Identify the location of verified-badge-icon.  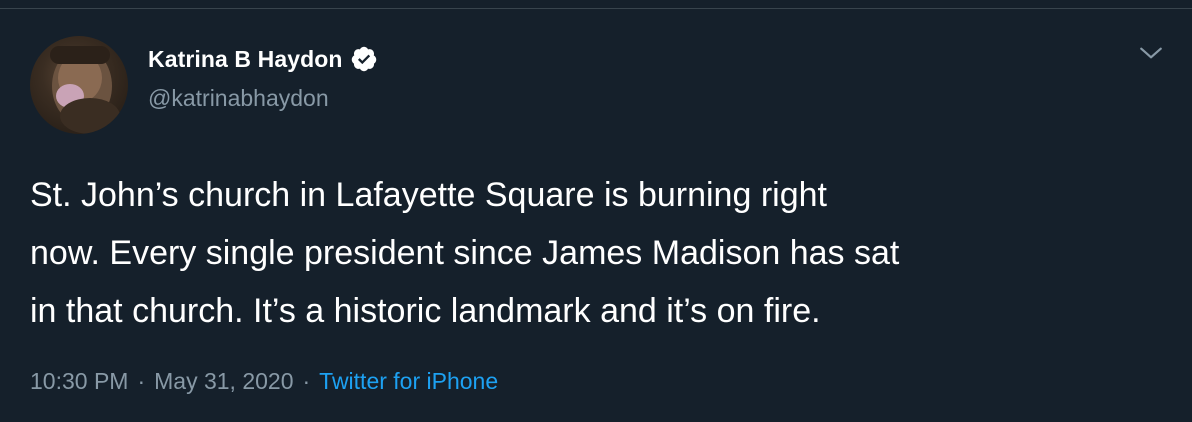
(363, 59).